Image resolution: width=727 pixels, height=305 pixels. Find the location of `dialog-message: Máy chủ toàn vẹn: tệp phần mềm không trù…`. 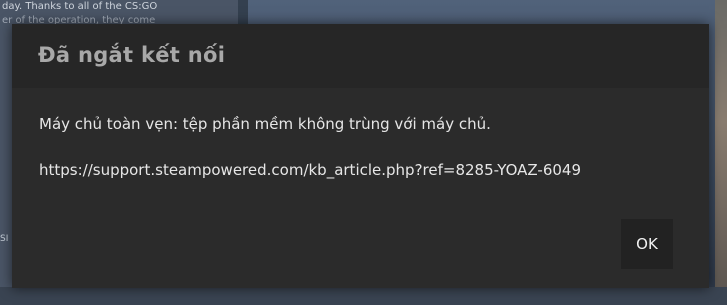

dialog-message: Máy chủ toàn vẹn: tệp phần mềm không trù… is located at coordinates (265, 124).